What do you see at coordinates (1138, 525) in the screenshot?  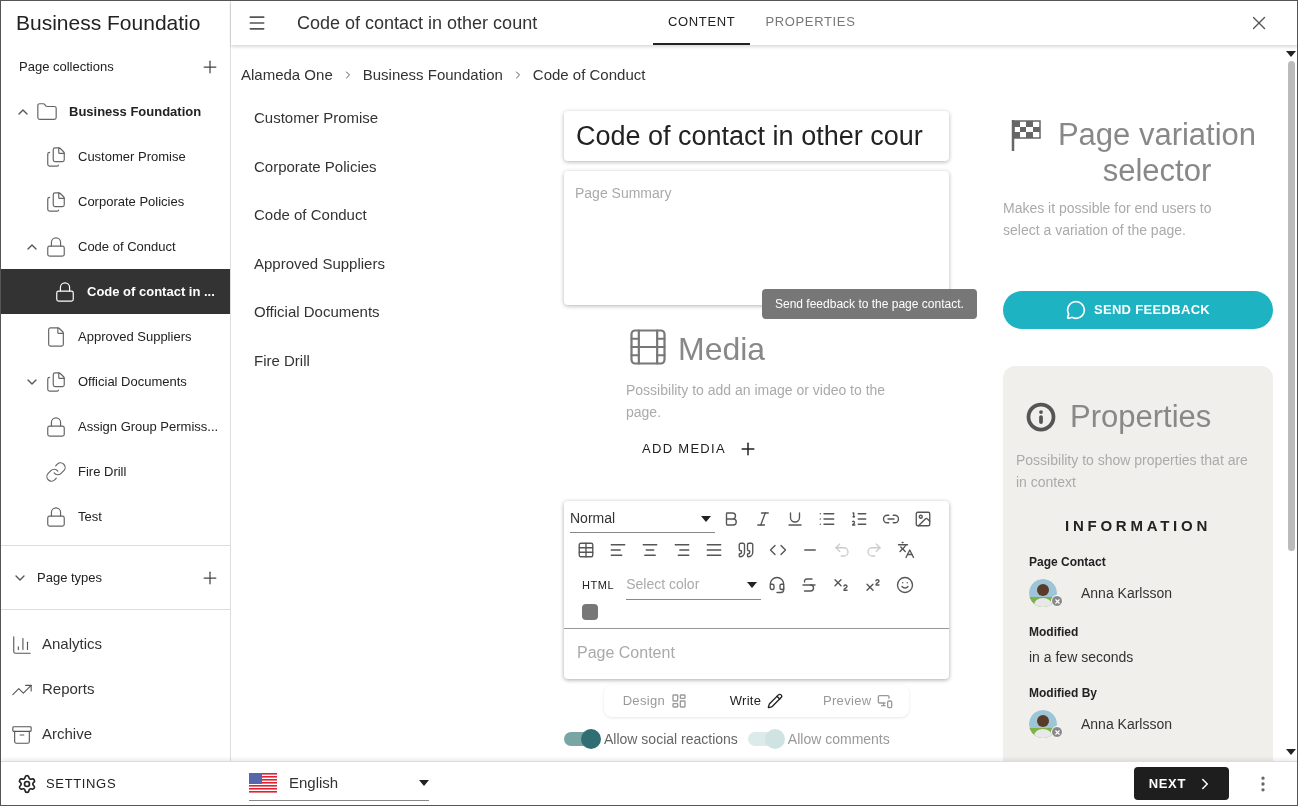 I see `information-heading: INFORMATION` at bounding box center [1138, 525].